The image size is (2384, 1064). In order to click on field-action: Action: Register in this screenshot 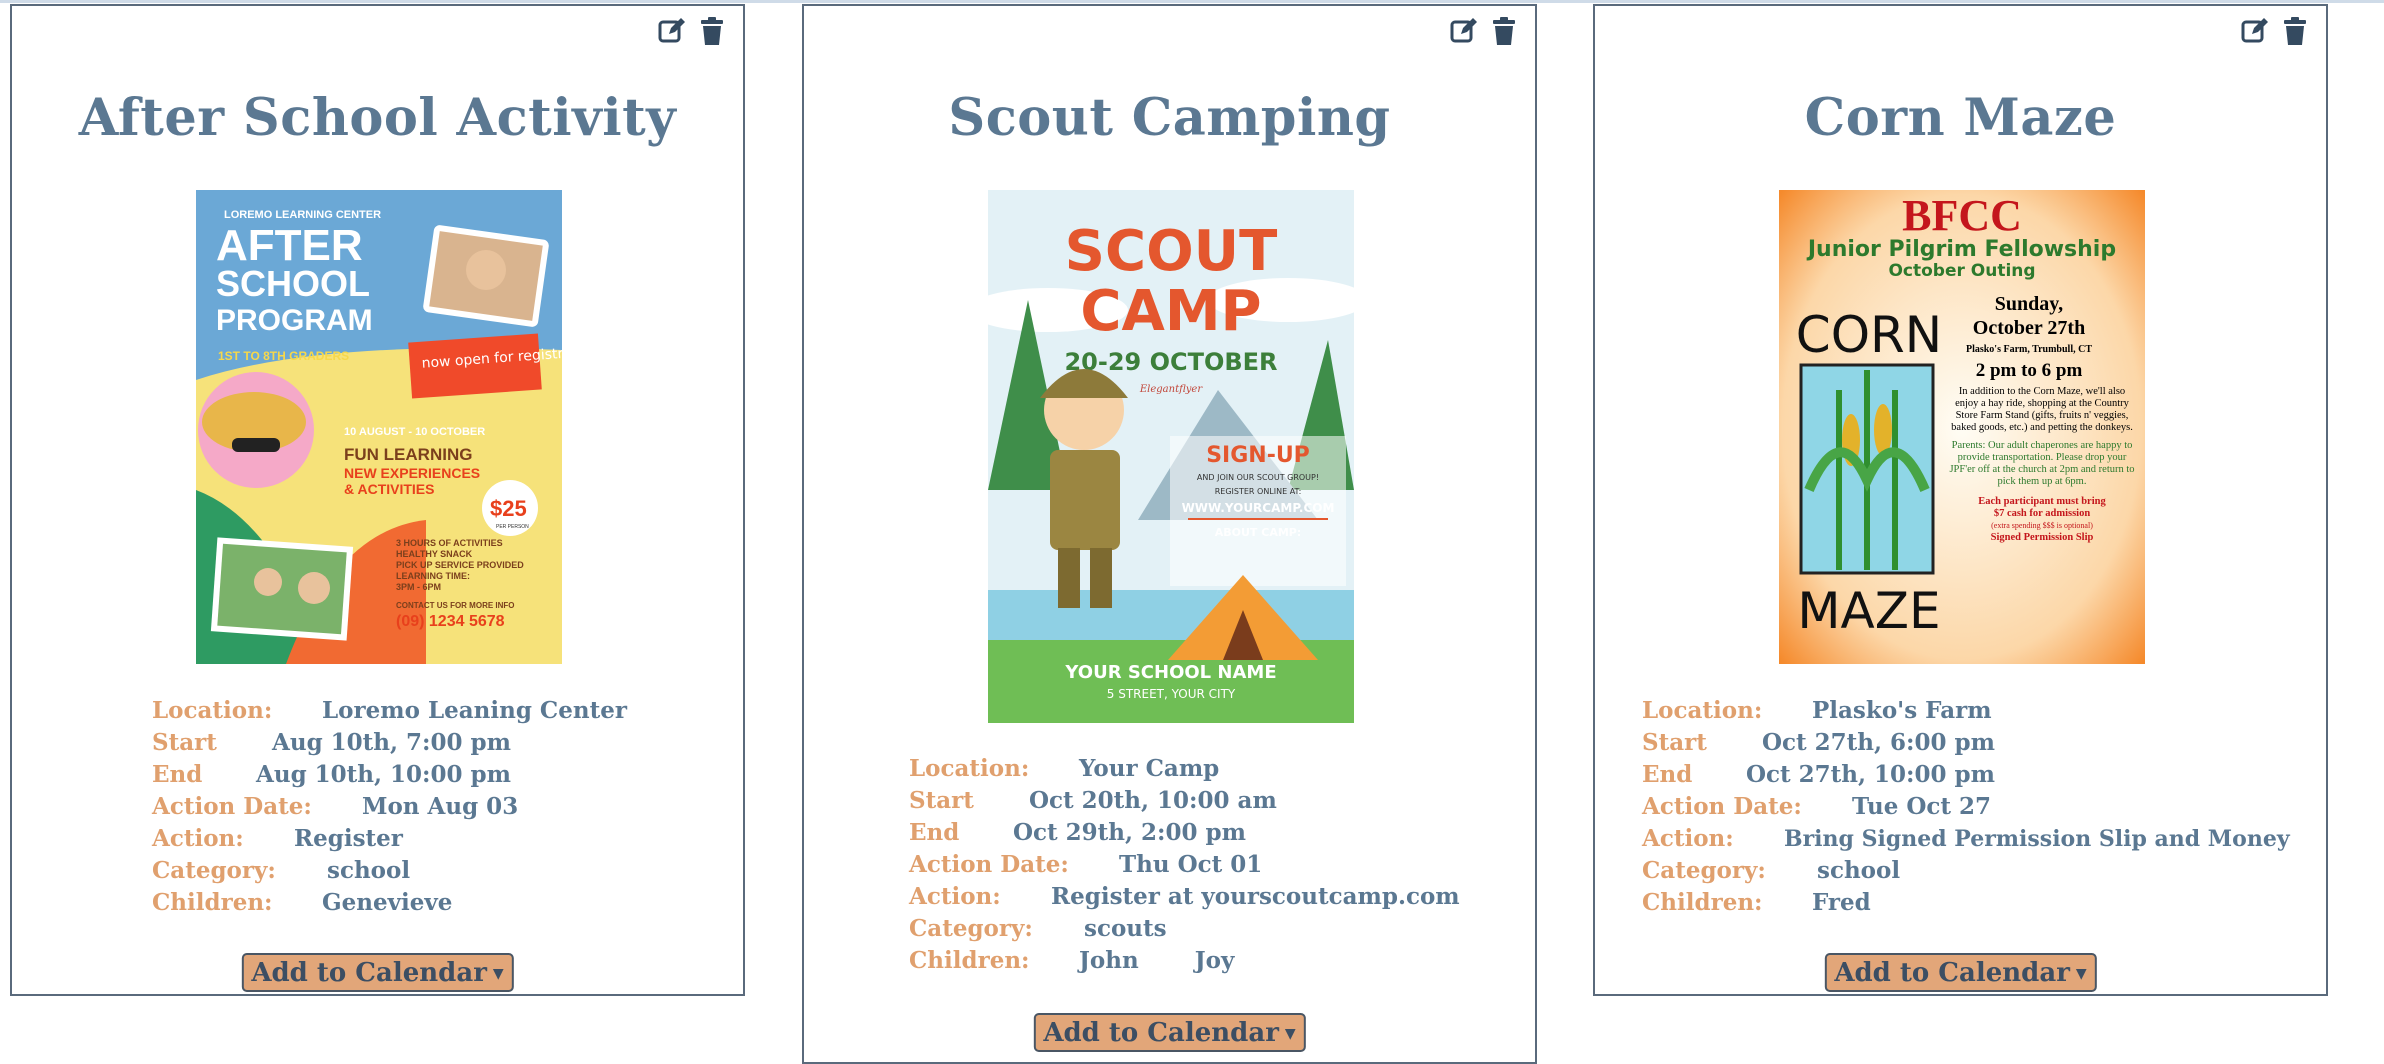, I will do `click(277, 838)`.